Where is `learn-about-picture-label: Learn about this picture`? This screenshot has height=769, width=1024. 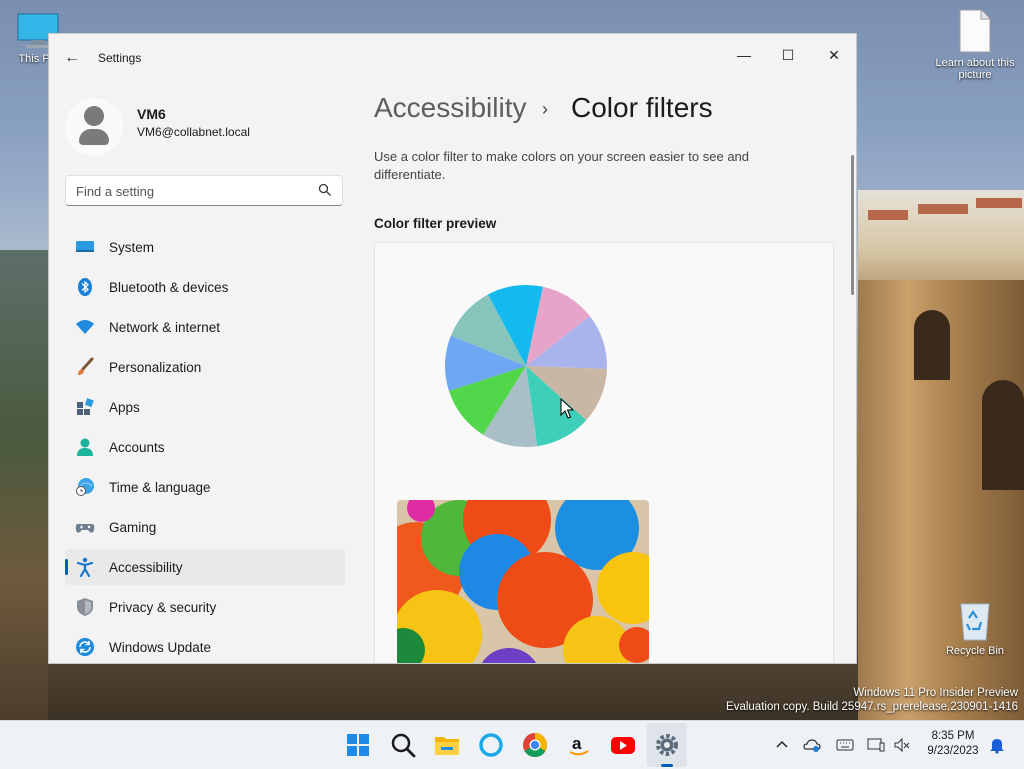 learn-about-picture-label: Learn about this picture is located at coordinates (975, 69).